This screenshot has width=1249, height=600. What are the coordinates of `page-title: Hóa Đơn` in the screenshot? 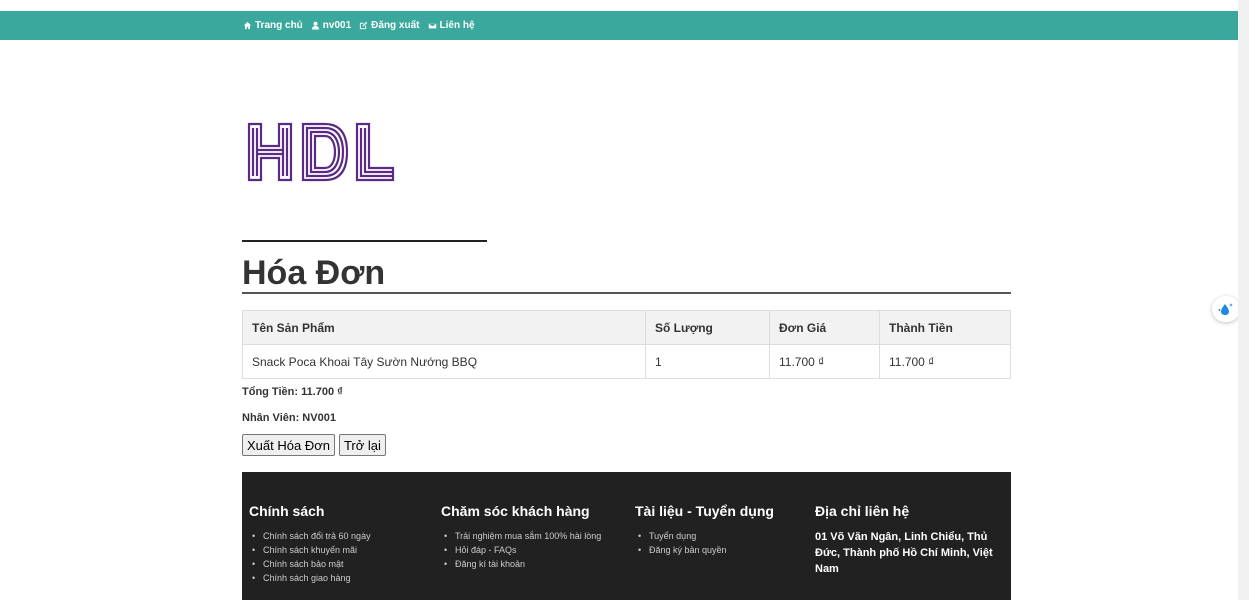 It's located at (314, 273).